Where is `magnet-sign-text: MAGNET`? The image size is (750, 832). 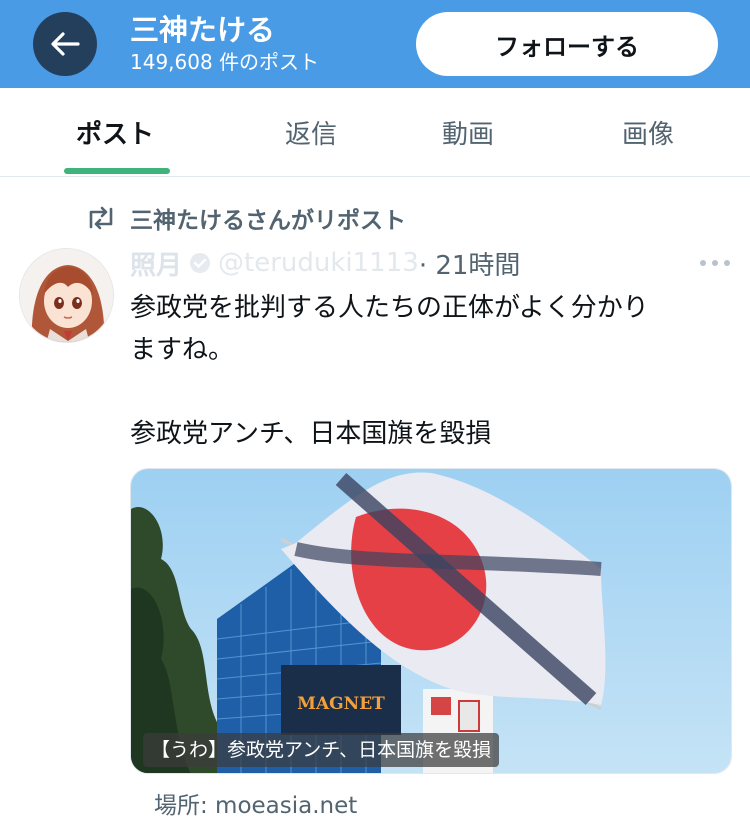
magnet-sign-text: MAGNET is located at coordinates (341, 704).